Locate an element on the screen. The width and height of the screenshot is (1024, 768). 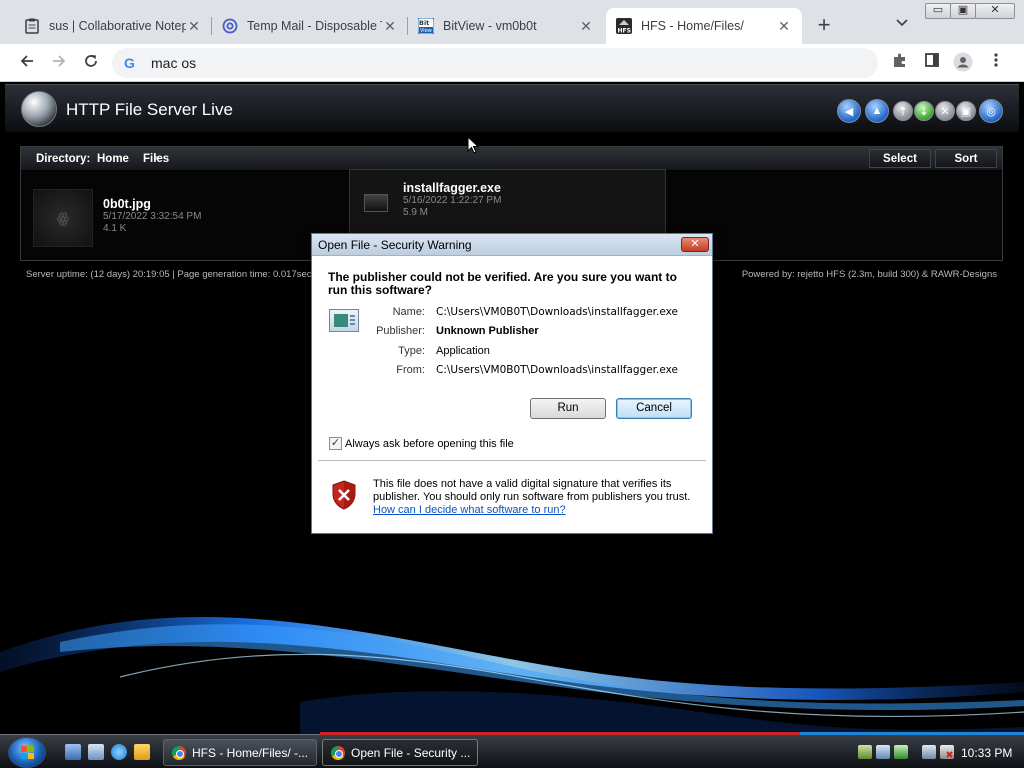
tab-hfs: HFS HFS - Home/Files/ ✕ is located at coordinates (704, 26).